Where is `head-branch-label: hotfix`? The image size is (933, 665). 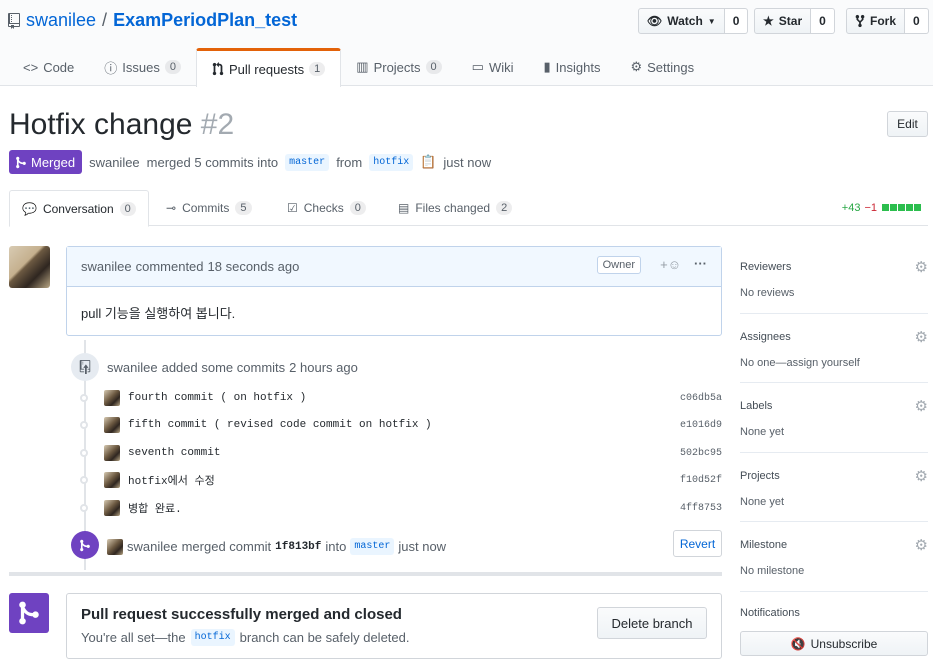 head-branch-label: hotfix is located at coordinates (391, 162).